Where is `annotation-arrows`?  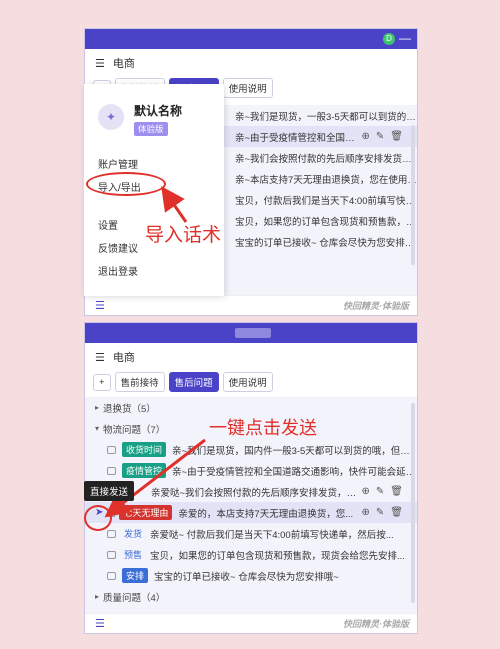 annotation-arrows is located at coordinates (155, 352).